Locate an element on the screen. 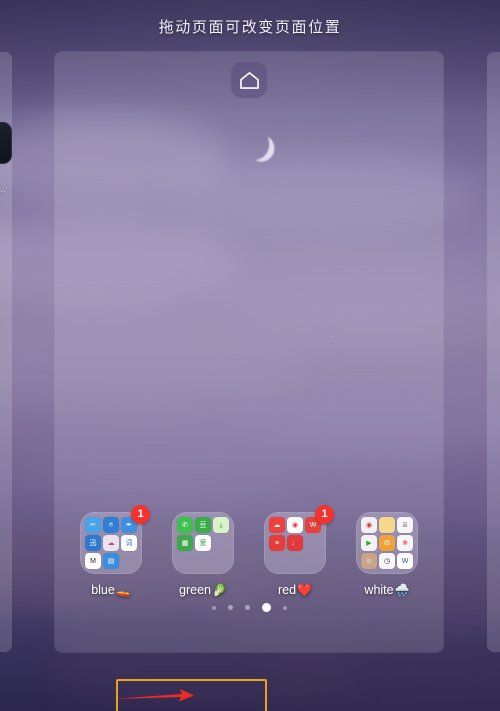  folder-blue-label: blue 🚤 is located at coordinates (111, 590).